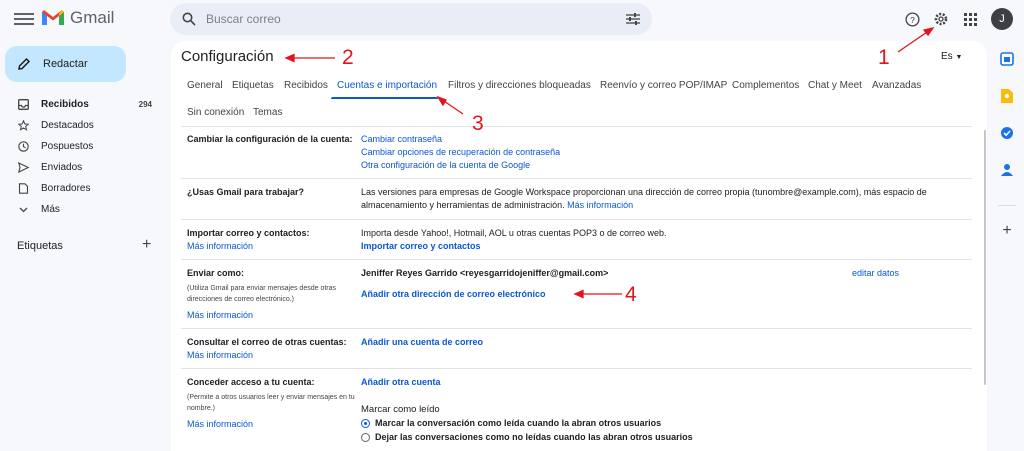 Image resolution: width=1024 pixels, height=451 pixels. I want to click on annotation-number: 1, so click(884, 57).